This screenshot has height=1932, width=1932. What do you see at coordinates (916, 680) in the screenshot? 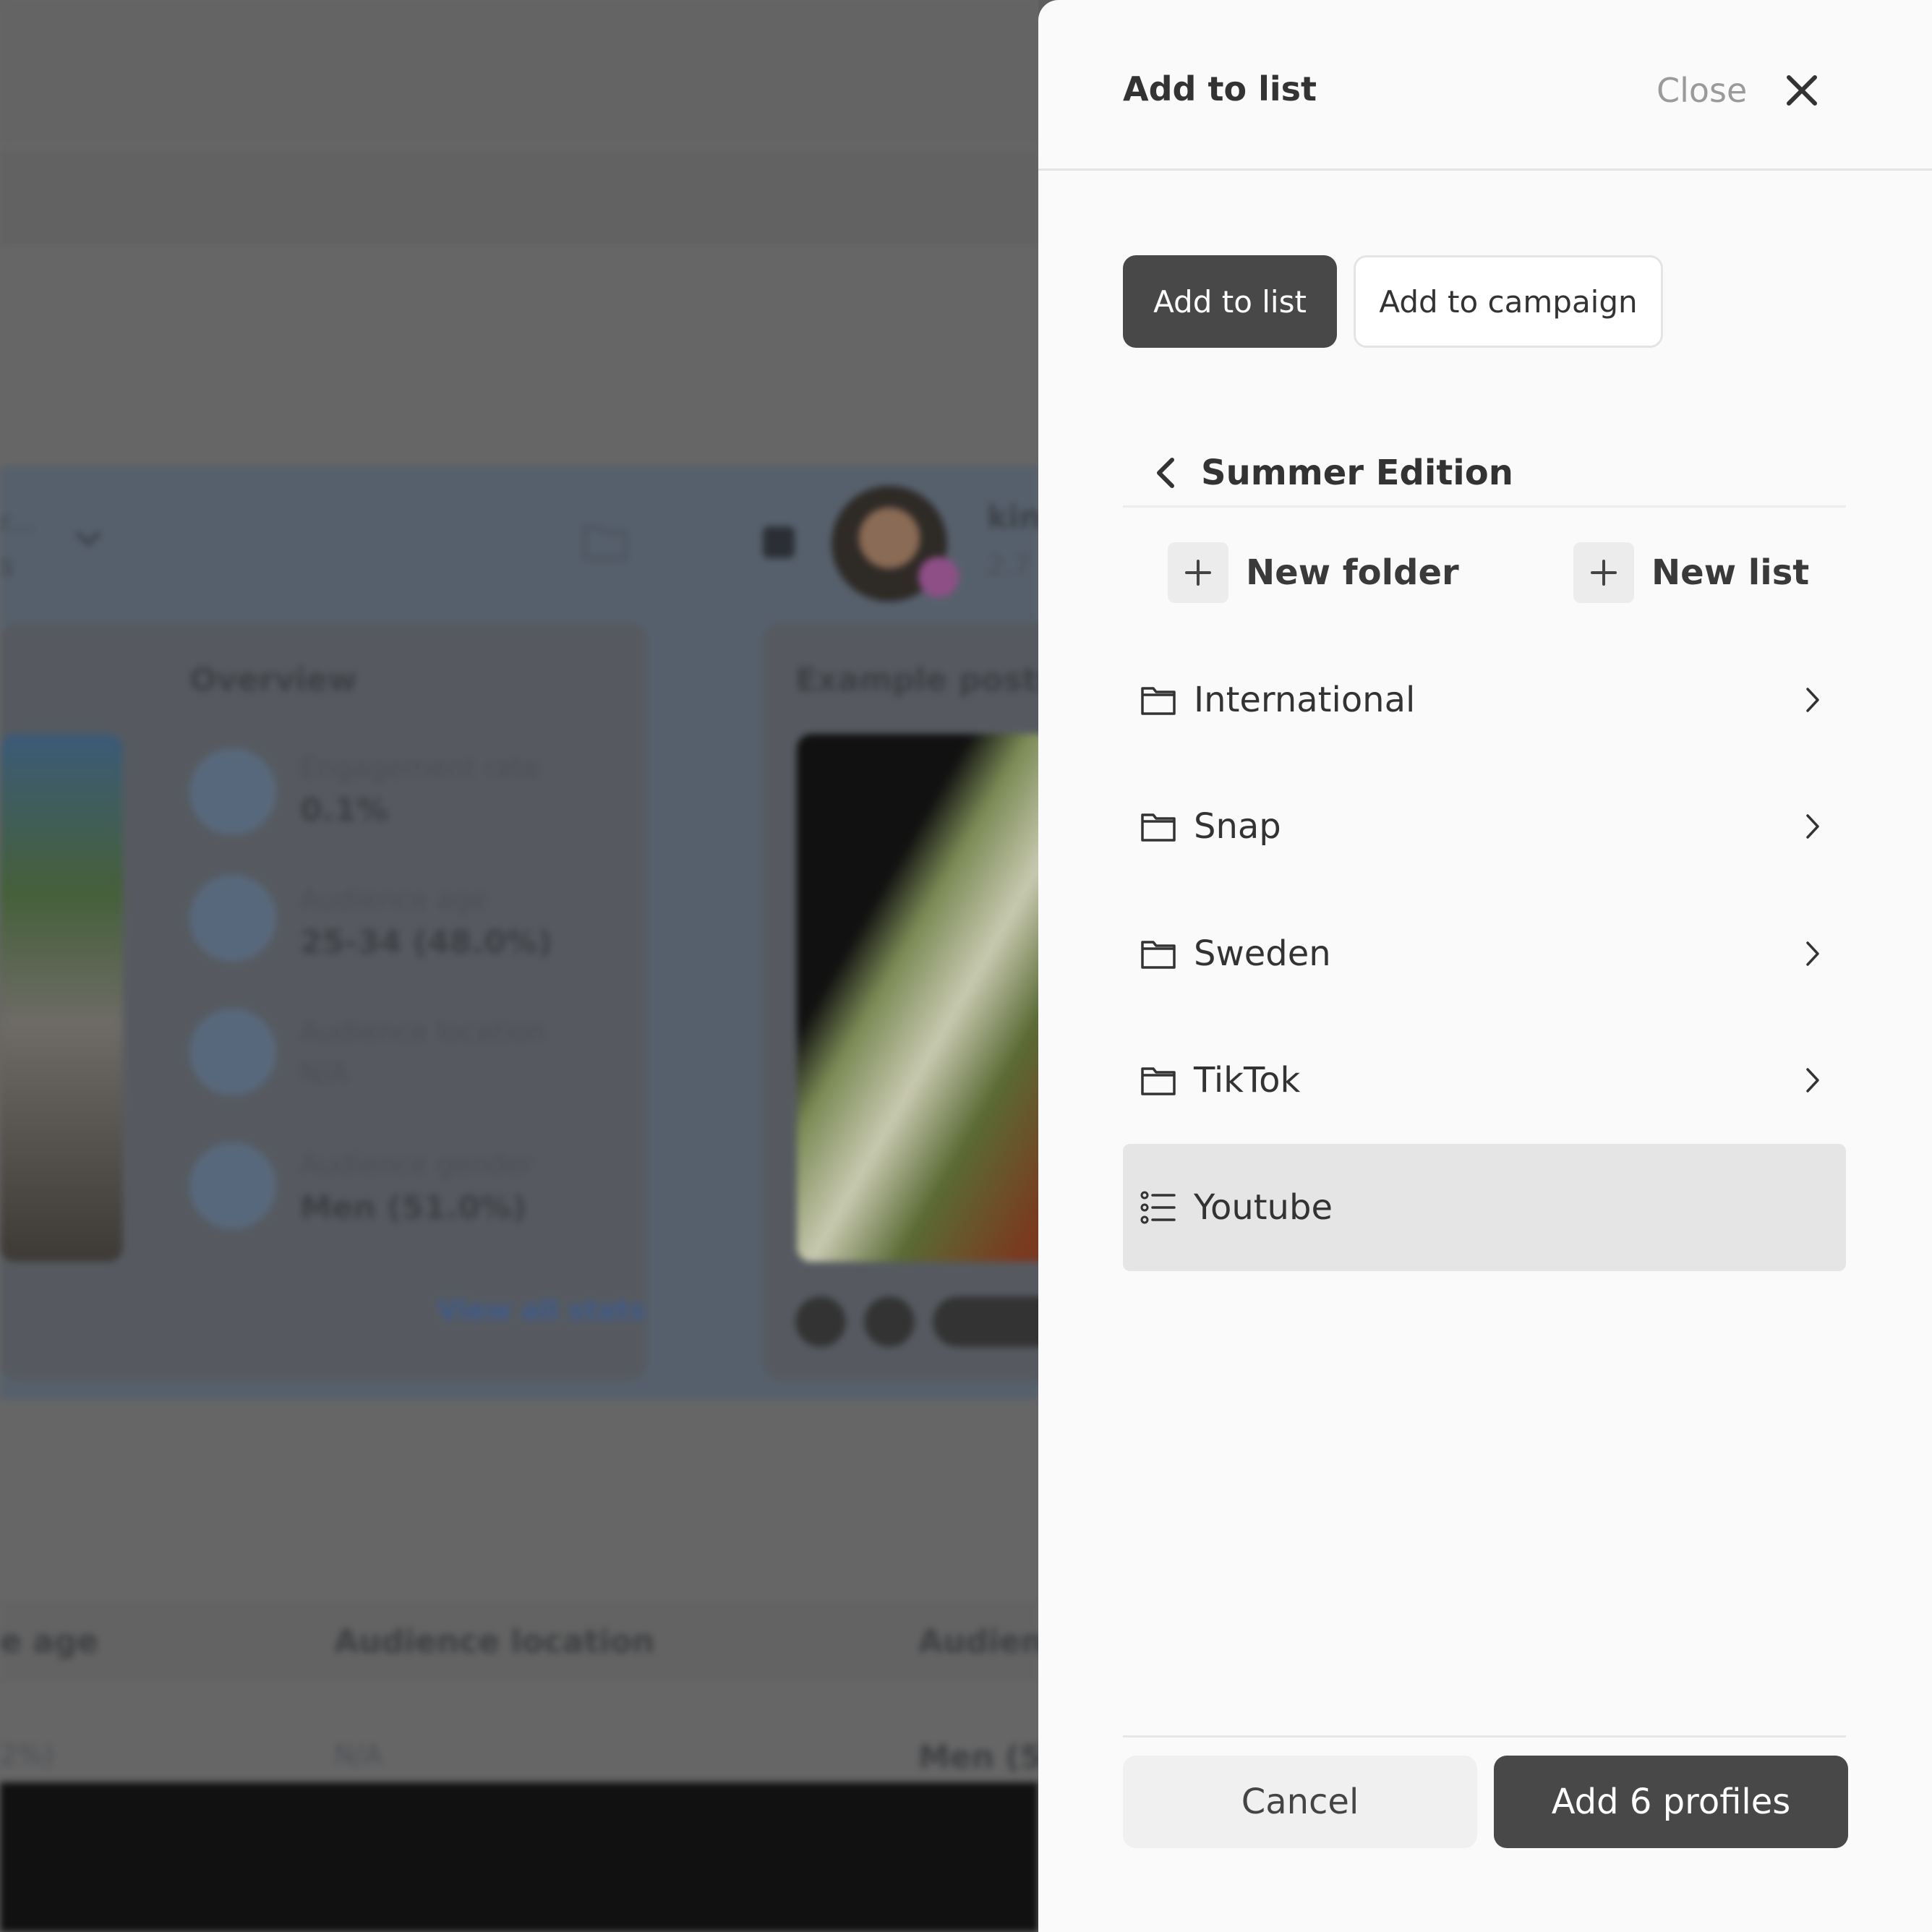
I see `bg-example-posts-title: Example posts` at bounding box center [916, 680].